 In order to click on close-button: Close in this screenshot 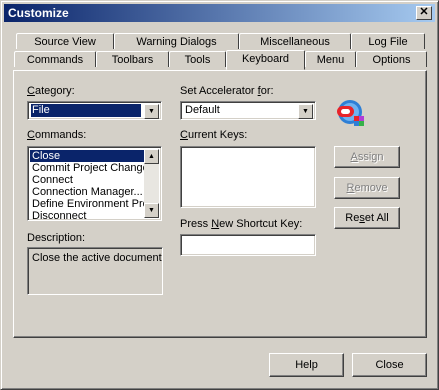, I will do `click(389, 365)`.